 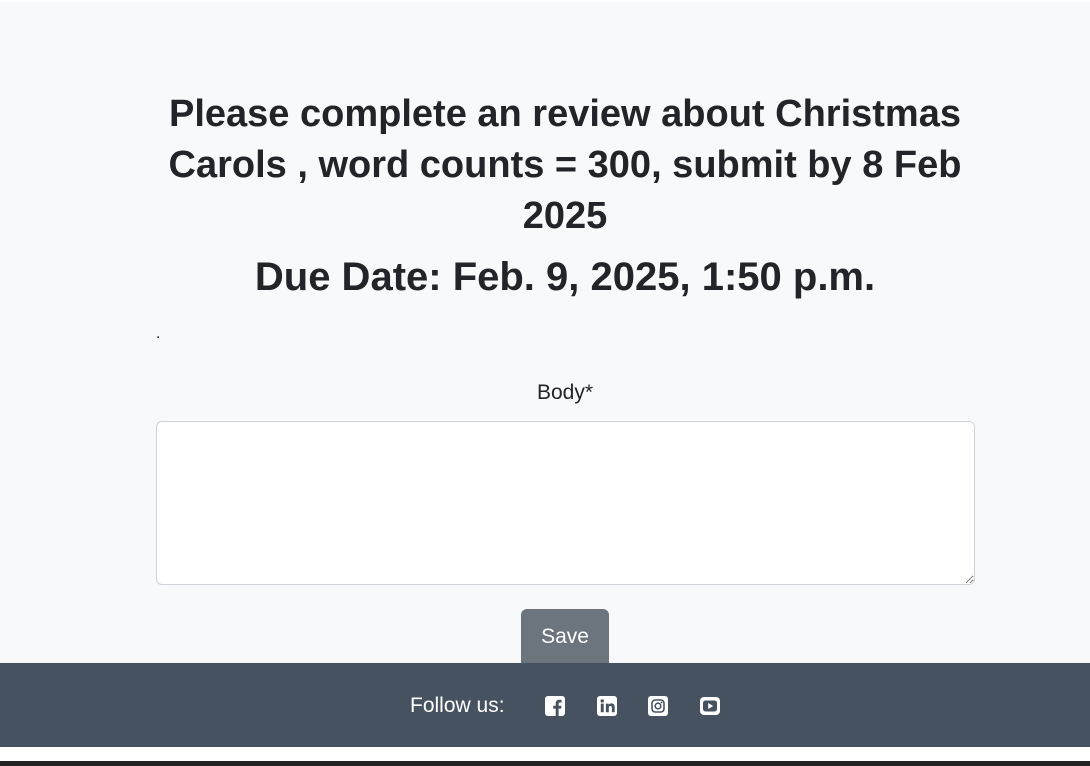 What do you see at coordinates (158, 333) in the screenshot?
I see `period-text: .` at bounding box center [158, 333].